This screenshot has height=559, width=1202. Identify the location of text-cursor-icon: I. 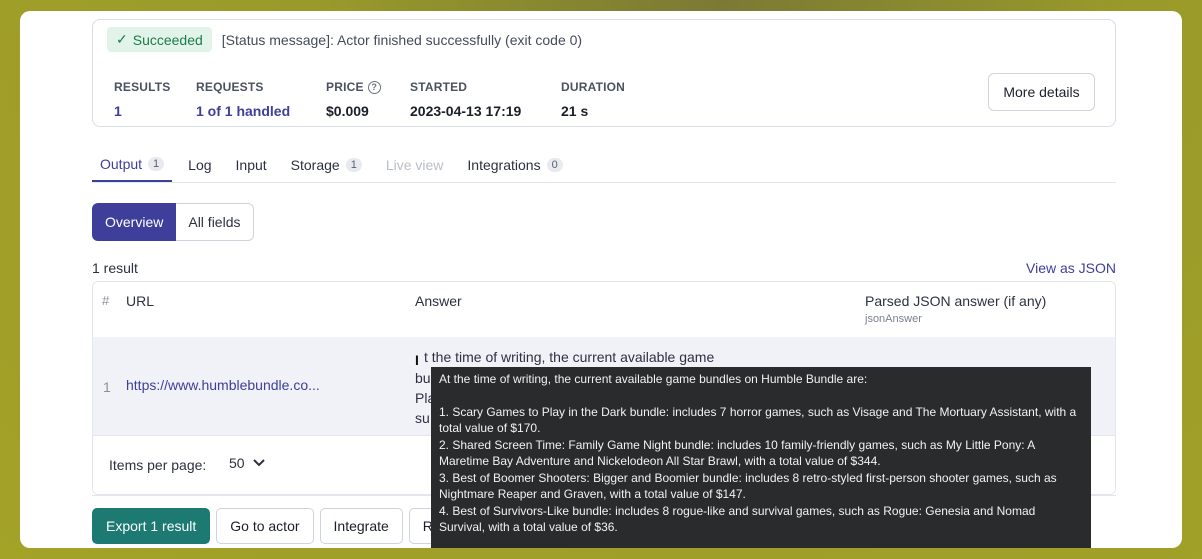
(417, 360).